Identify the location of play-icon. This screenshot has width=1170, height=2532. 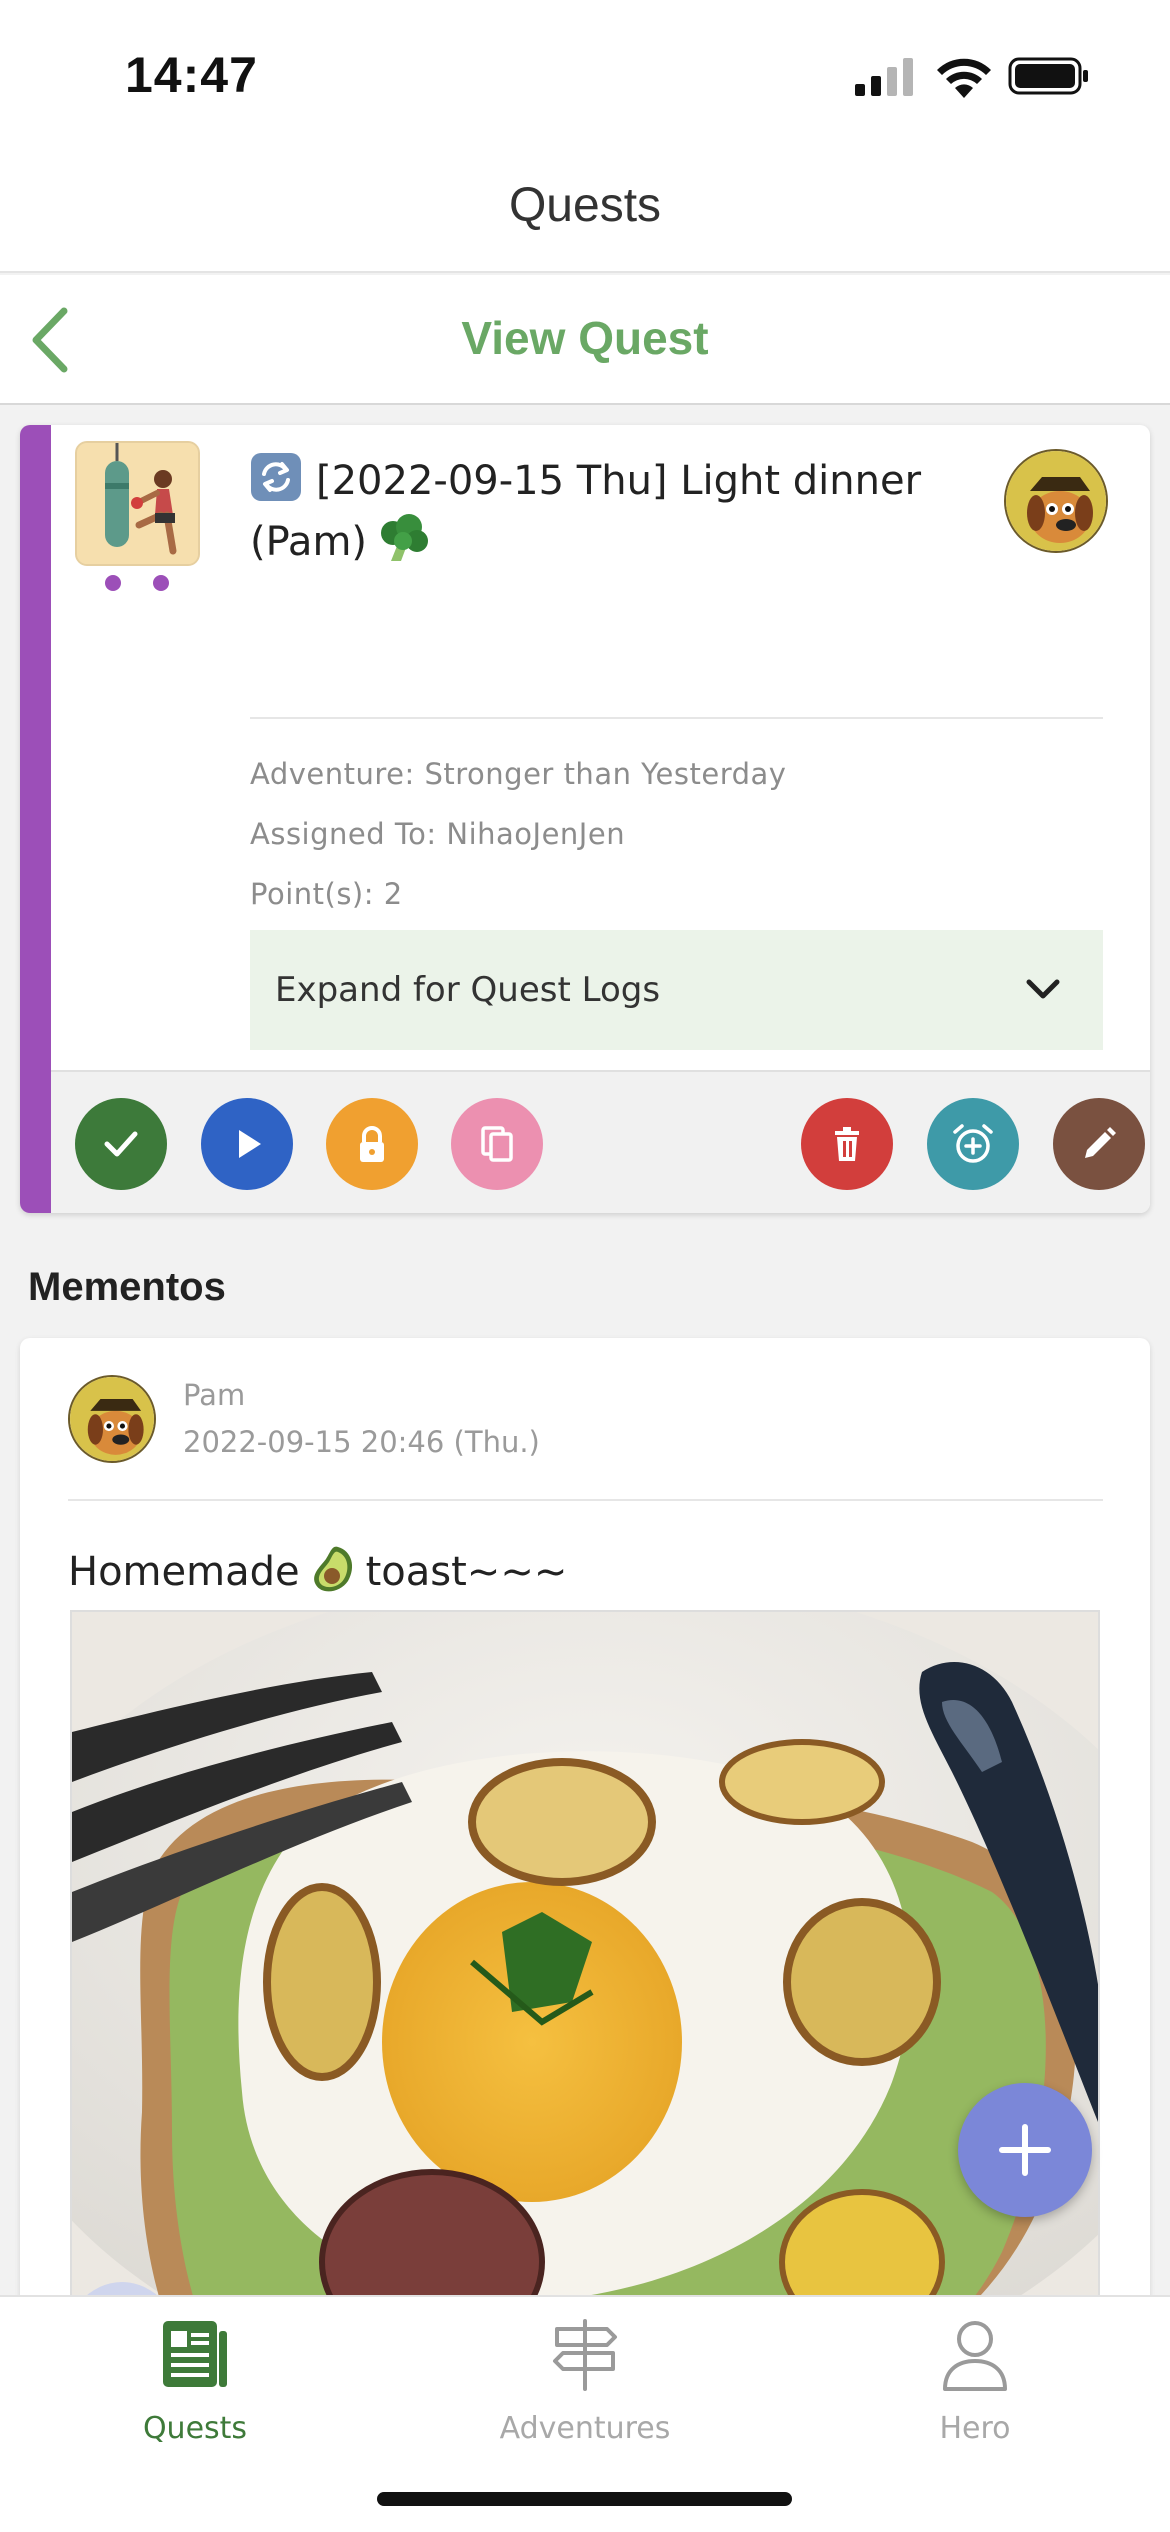
(250, 1144).